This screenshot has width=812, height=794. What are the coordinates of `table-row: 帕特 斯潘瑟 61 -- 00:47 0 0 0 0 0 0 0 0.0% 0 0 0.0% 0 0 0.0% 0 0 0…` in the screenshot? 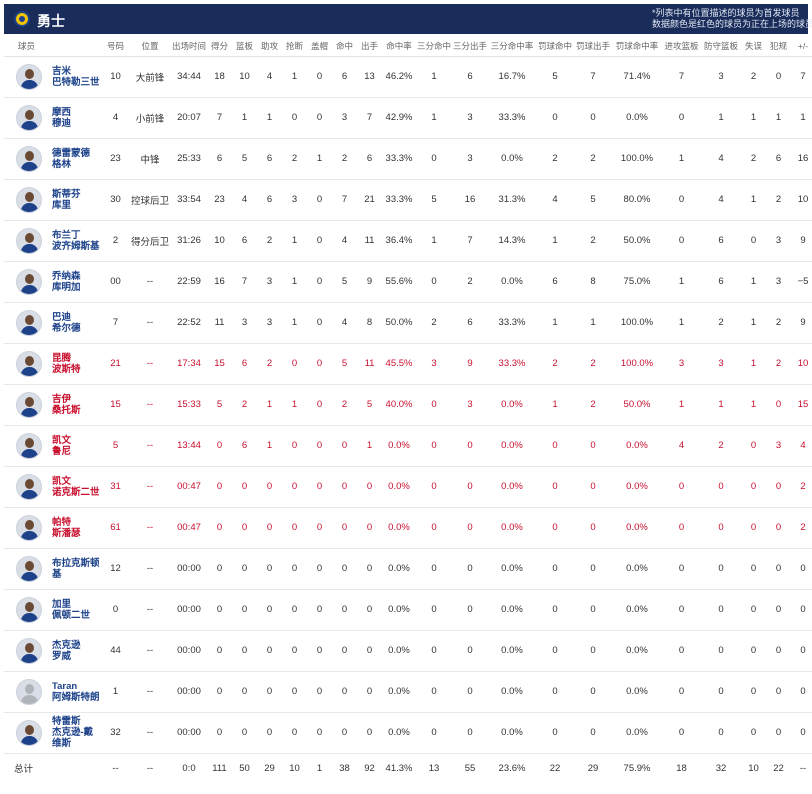 It's located at (408, 528).